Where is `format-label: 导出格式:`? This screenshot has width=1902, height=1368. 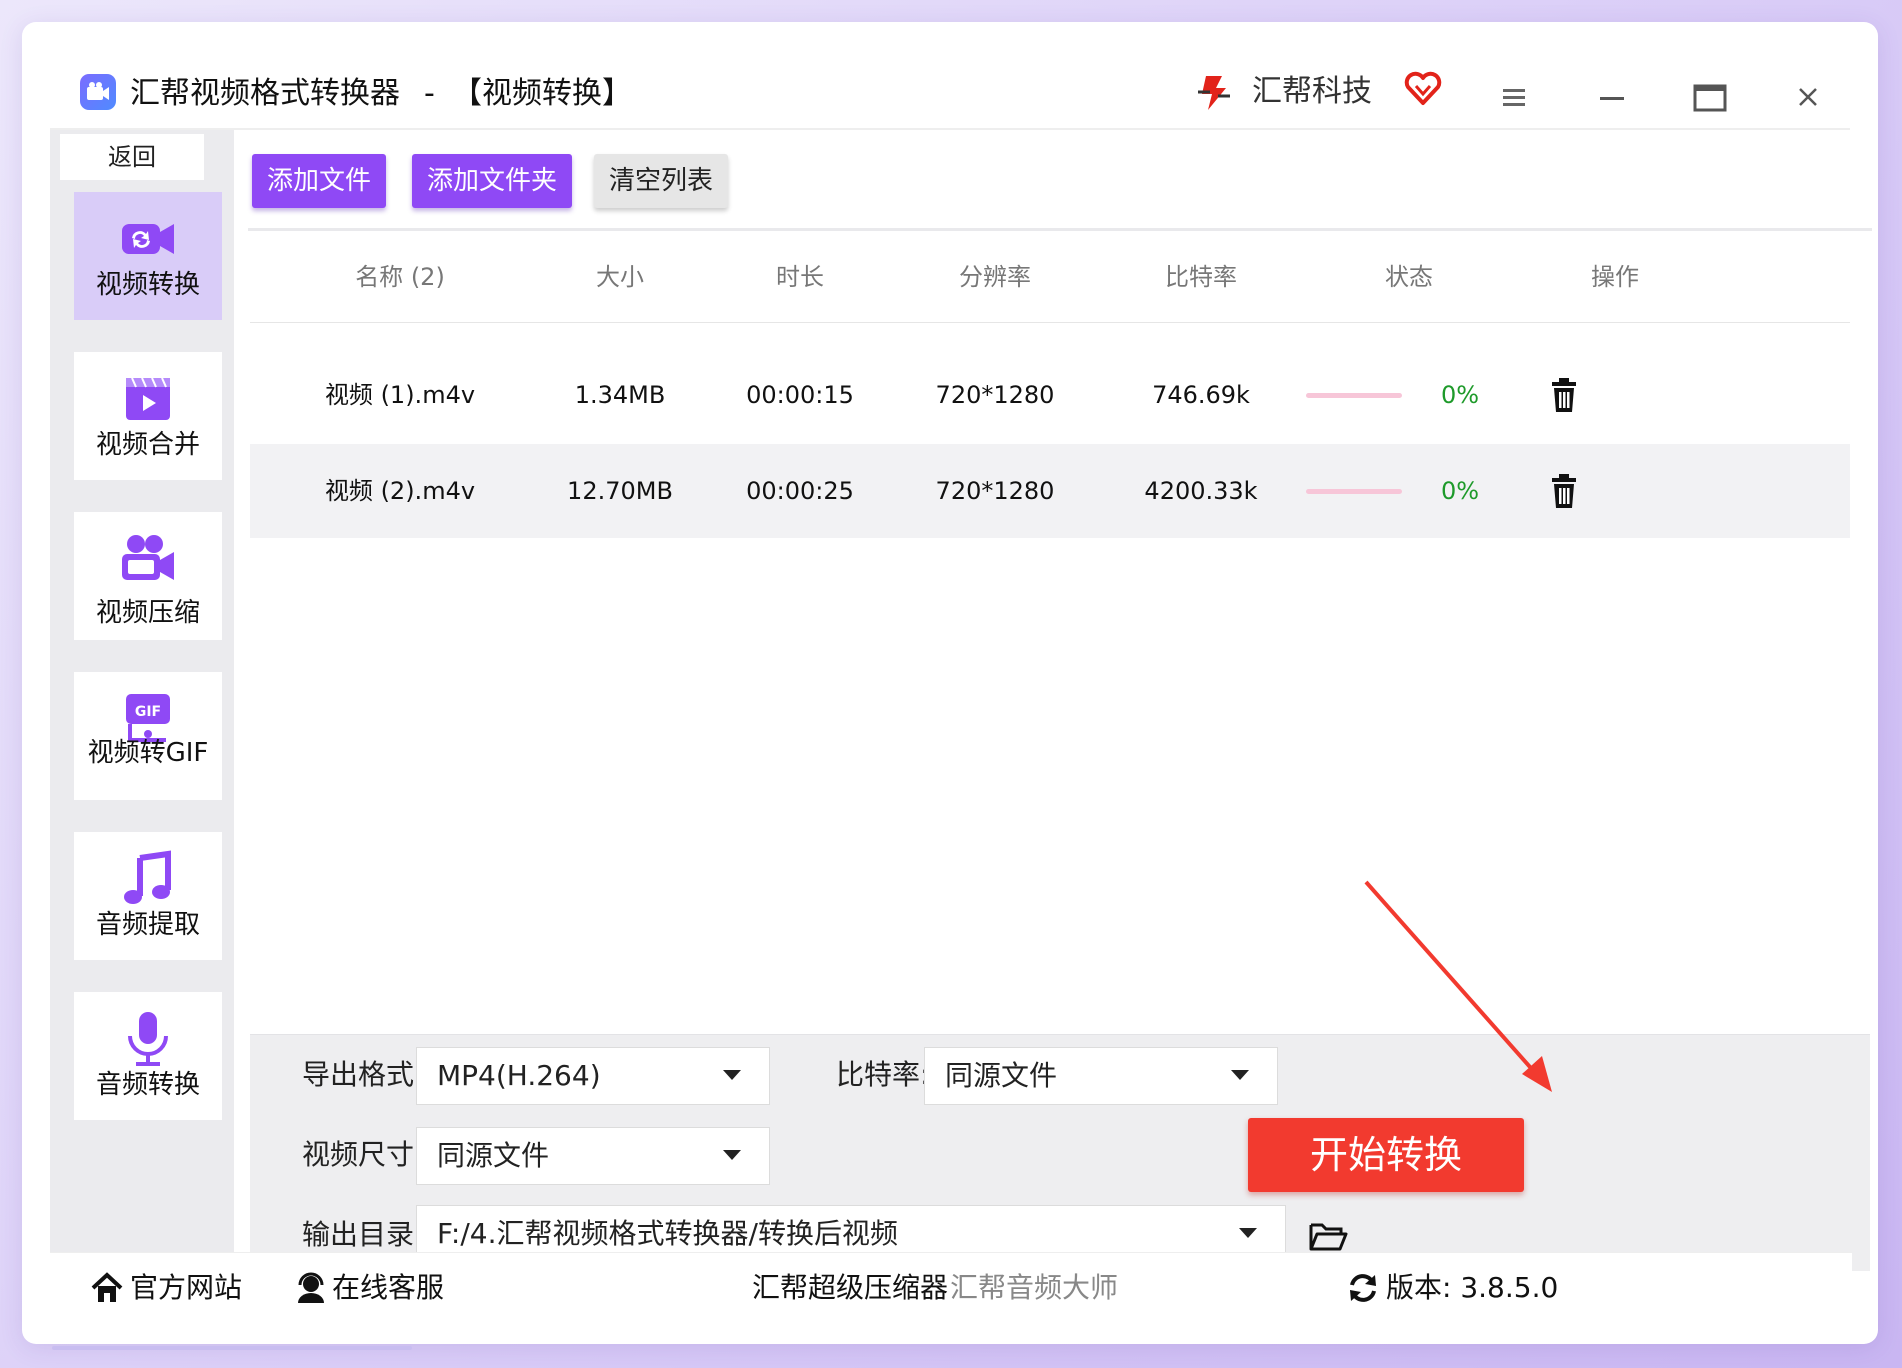 format-label: 导出格式: is located at coordinates (363, 1074).